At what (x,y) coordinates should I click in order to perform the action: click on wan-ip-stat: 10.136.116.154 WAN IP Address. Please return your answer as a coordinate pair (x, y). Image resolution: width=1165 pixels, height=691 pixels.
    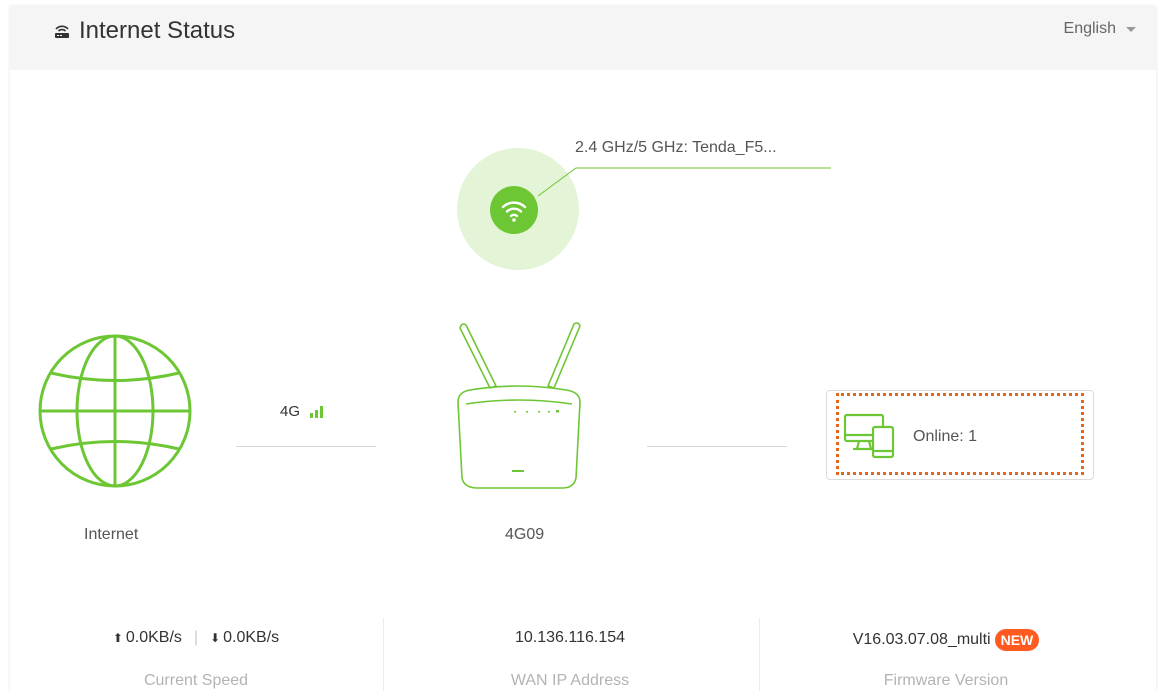
    Looking at the image, I should click on (570, 648).